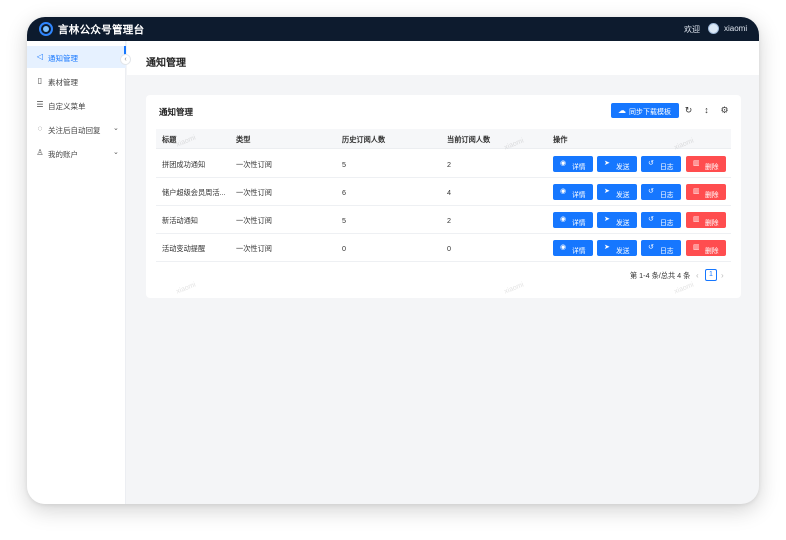 Image resolution: width=786 pixels, height=540 pixels. I want to click on pagination-next-button: ›, so click(722, 275).